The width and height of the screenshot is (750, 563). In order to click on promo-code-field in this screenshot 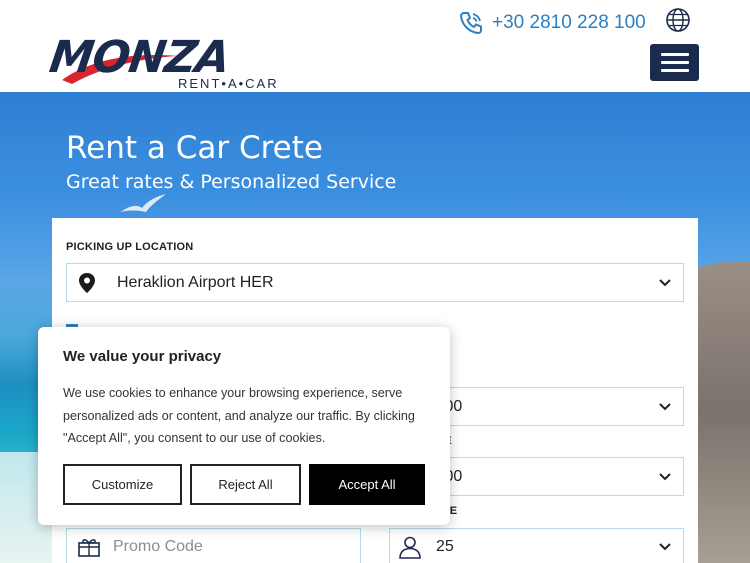, I will do `click(213, 545)`.